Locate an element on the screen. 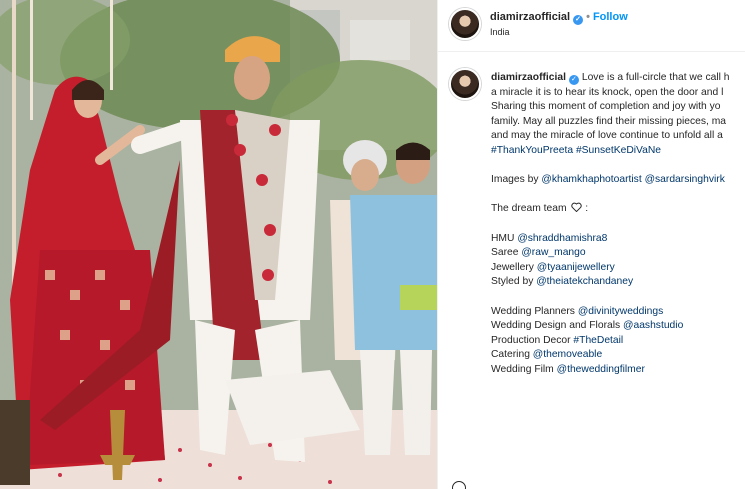 The image size is (745, 489). credit-role: Styled by is located at coordinates (514, 282).